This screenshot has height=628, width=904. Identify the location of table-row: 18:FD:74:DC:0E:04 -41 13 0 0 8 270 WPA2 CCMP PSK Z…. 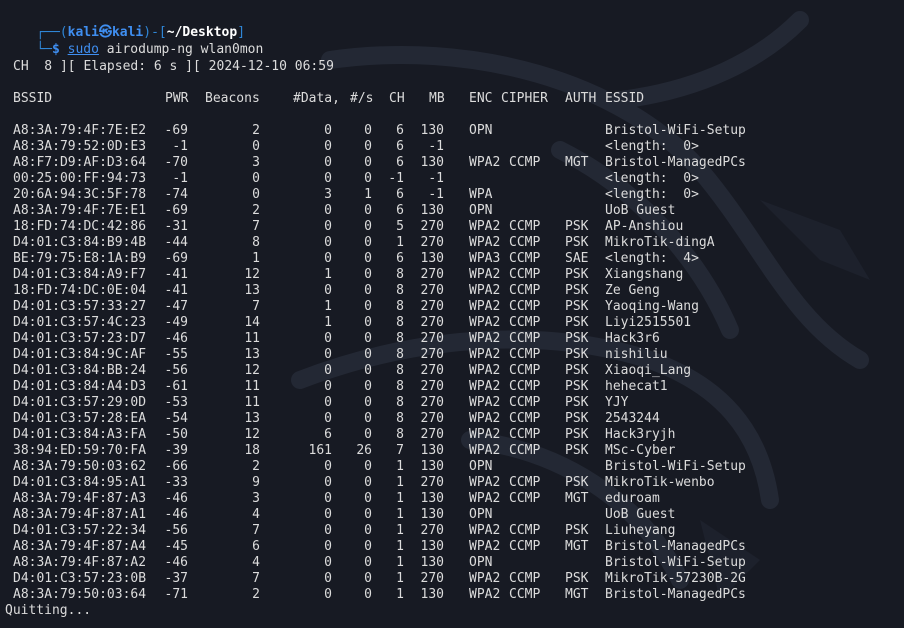
(452, 291).